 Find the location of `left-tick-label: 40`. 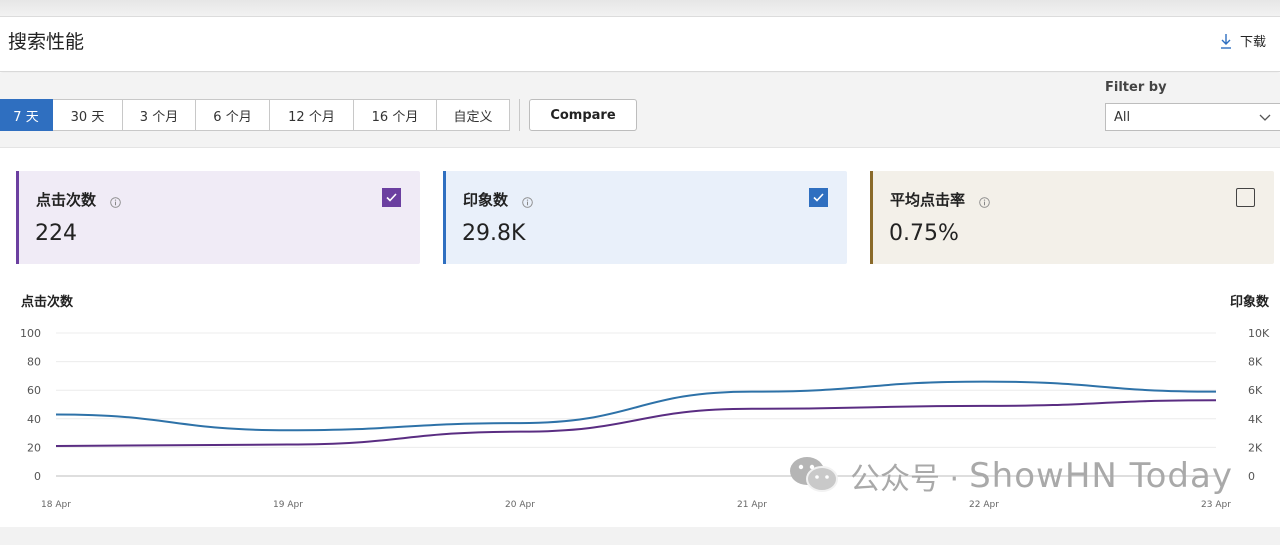

left-tick-label: 40 is located at coordinates (34, 419).